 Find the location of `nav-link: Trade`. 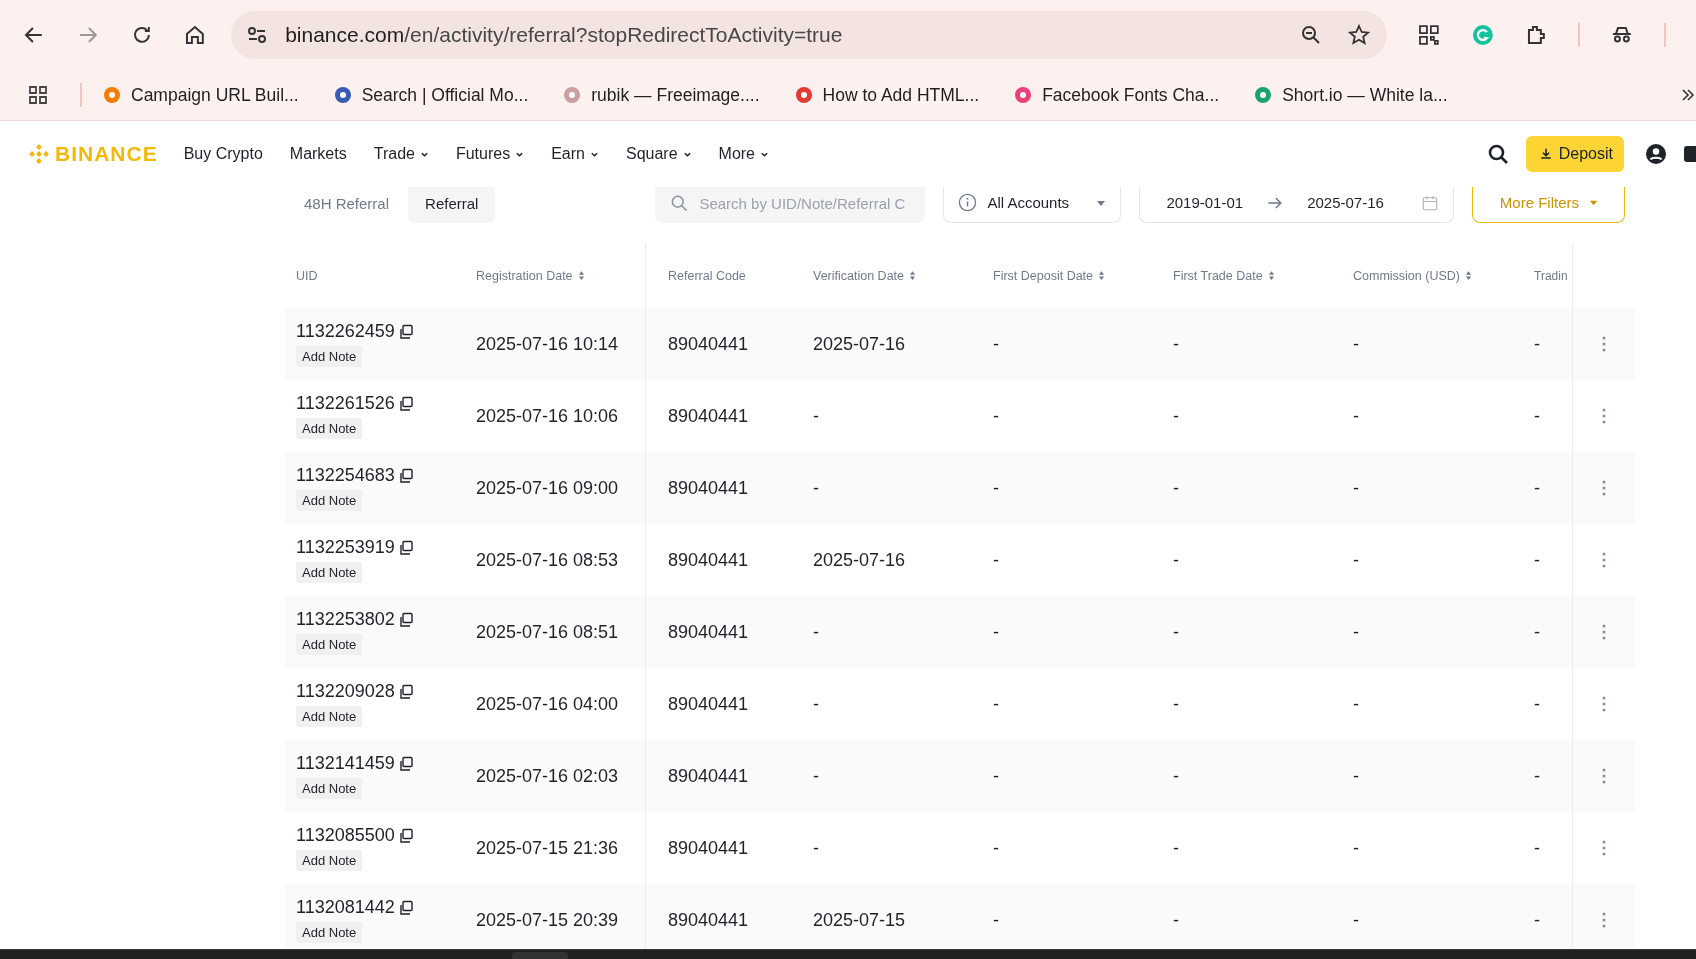

nav-link: Trade is located at coordinates (401, 154).